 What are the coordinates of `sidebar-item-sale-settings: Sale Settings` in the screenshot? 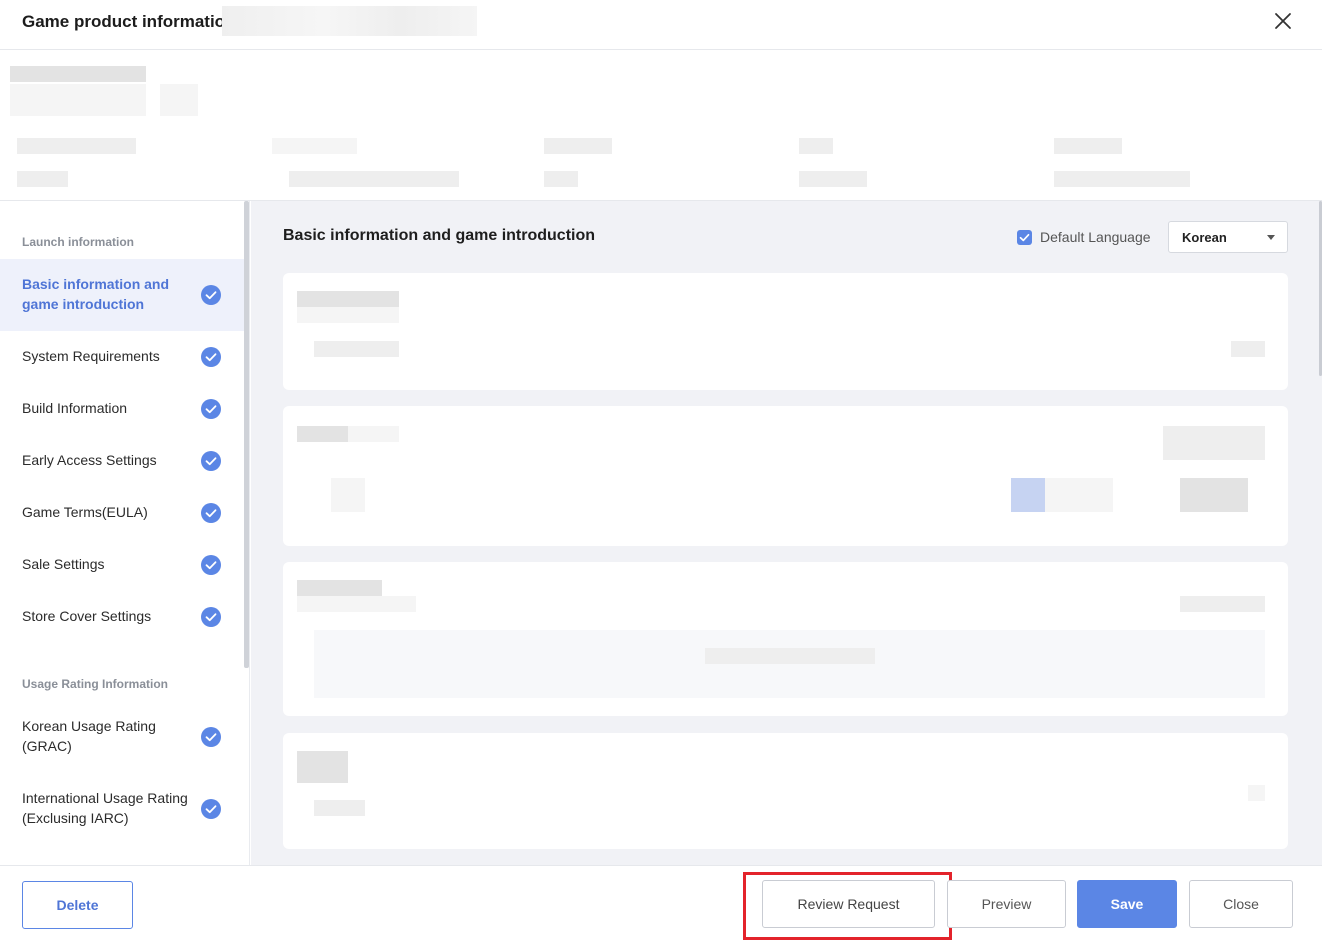 It's located at (122, 564).